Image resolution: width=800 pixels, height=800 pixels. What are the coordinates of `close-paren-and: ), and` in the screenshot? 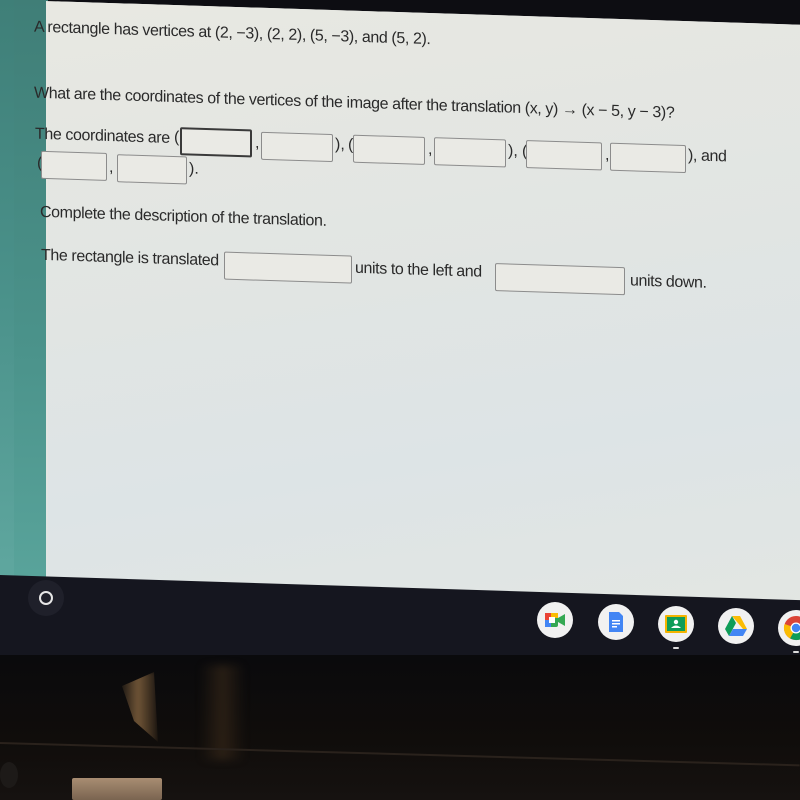 It's located at (707, 156).